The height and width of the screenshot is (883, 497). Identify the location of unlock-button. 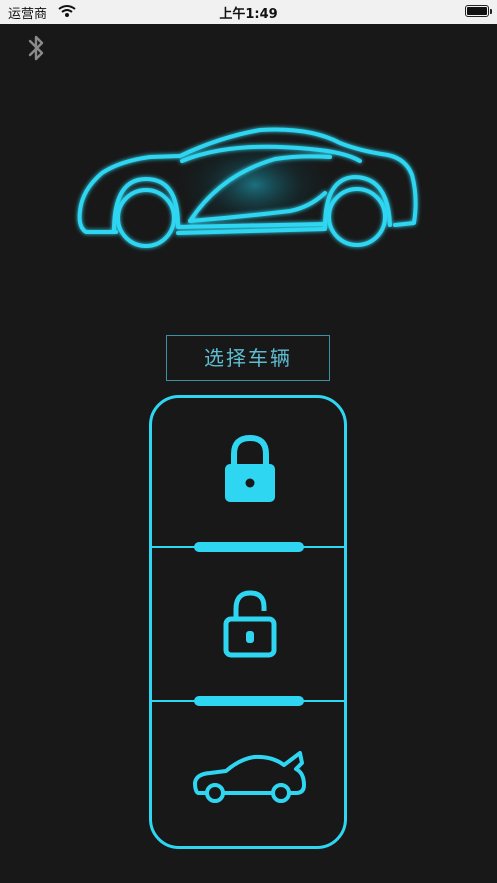
(248, 623).